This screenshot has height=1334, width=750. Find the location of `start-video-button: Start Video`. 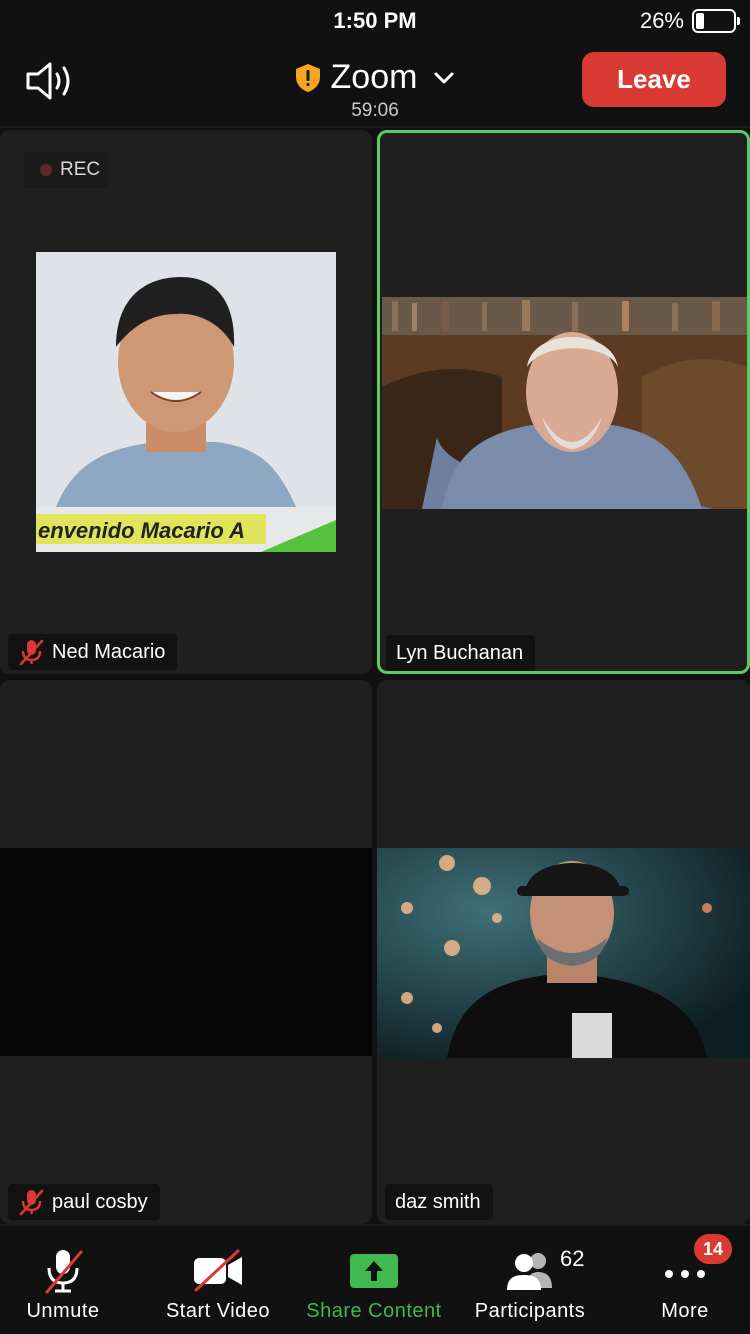

start-video-button: Start Video is located at coordinates (218, 1284).